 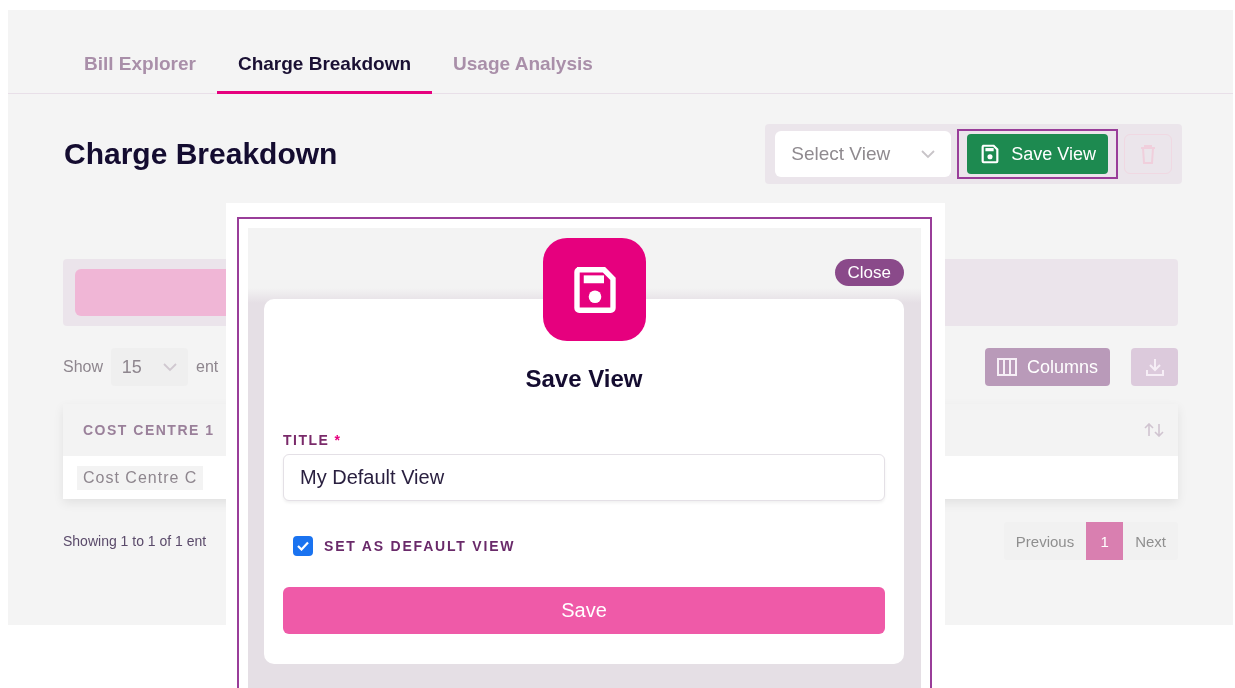 What do you see at coordinates (306, 440) in the screenshot?
I see `field-label: TITLE` at bounding box center [306, 440].